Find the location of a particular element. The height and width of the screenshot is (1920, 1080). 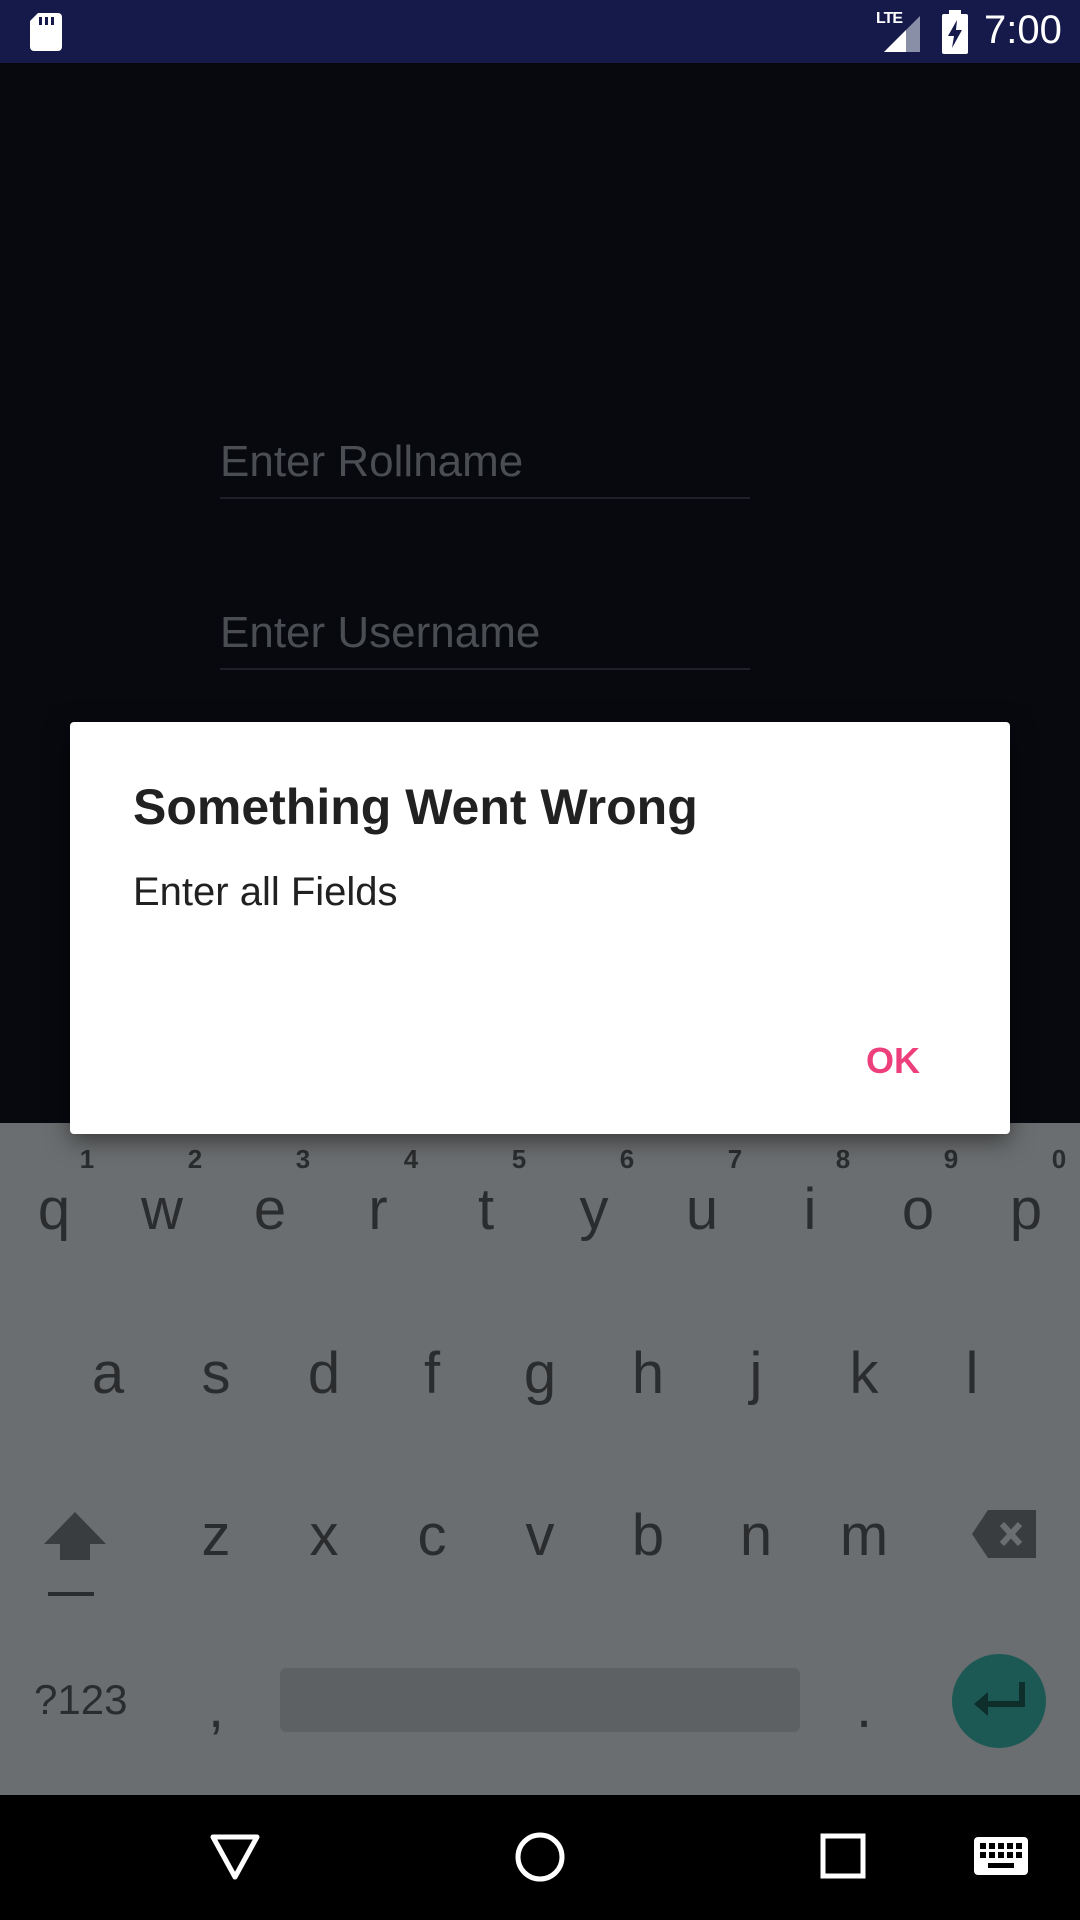

key-a: a is located at coordinates (108, 1373).